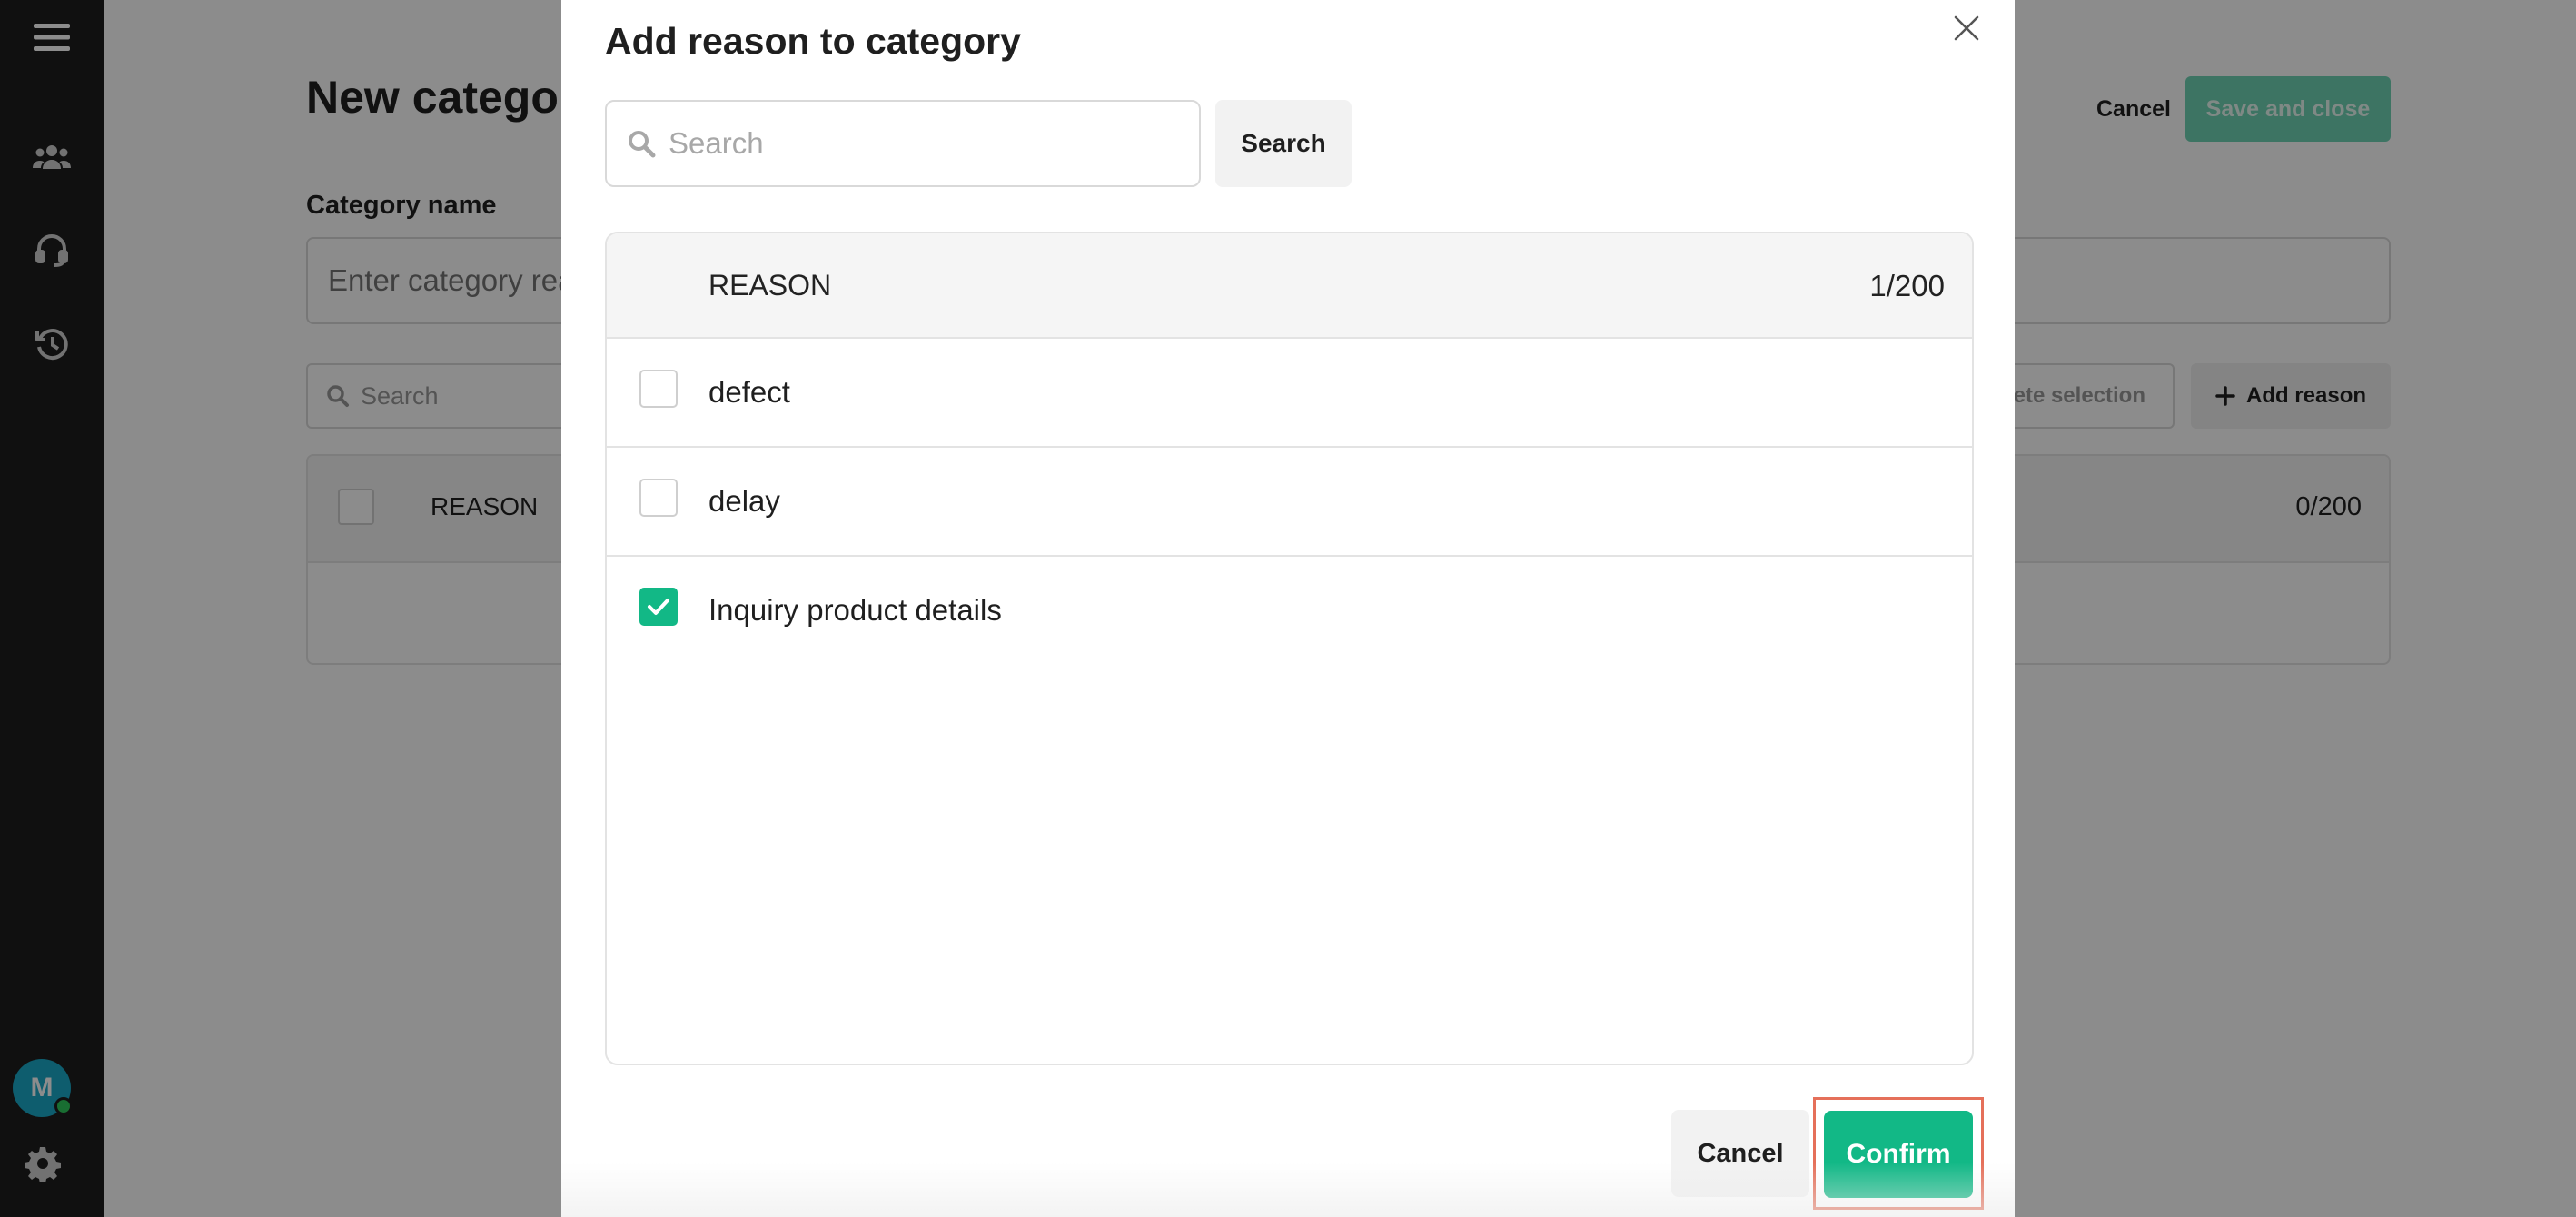 Image resolution: width=2576 pixels, height=1217 pixels. What do you see at coordinates (744, 501) in the screenshot?
I see `row-label: delay` at bounding box center [744, 501].